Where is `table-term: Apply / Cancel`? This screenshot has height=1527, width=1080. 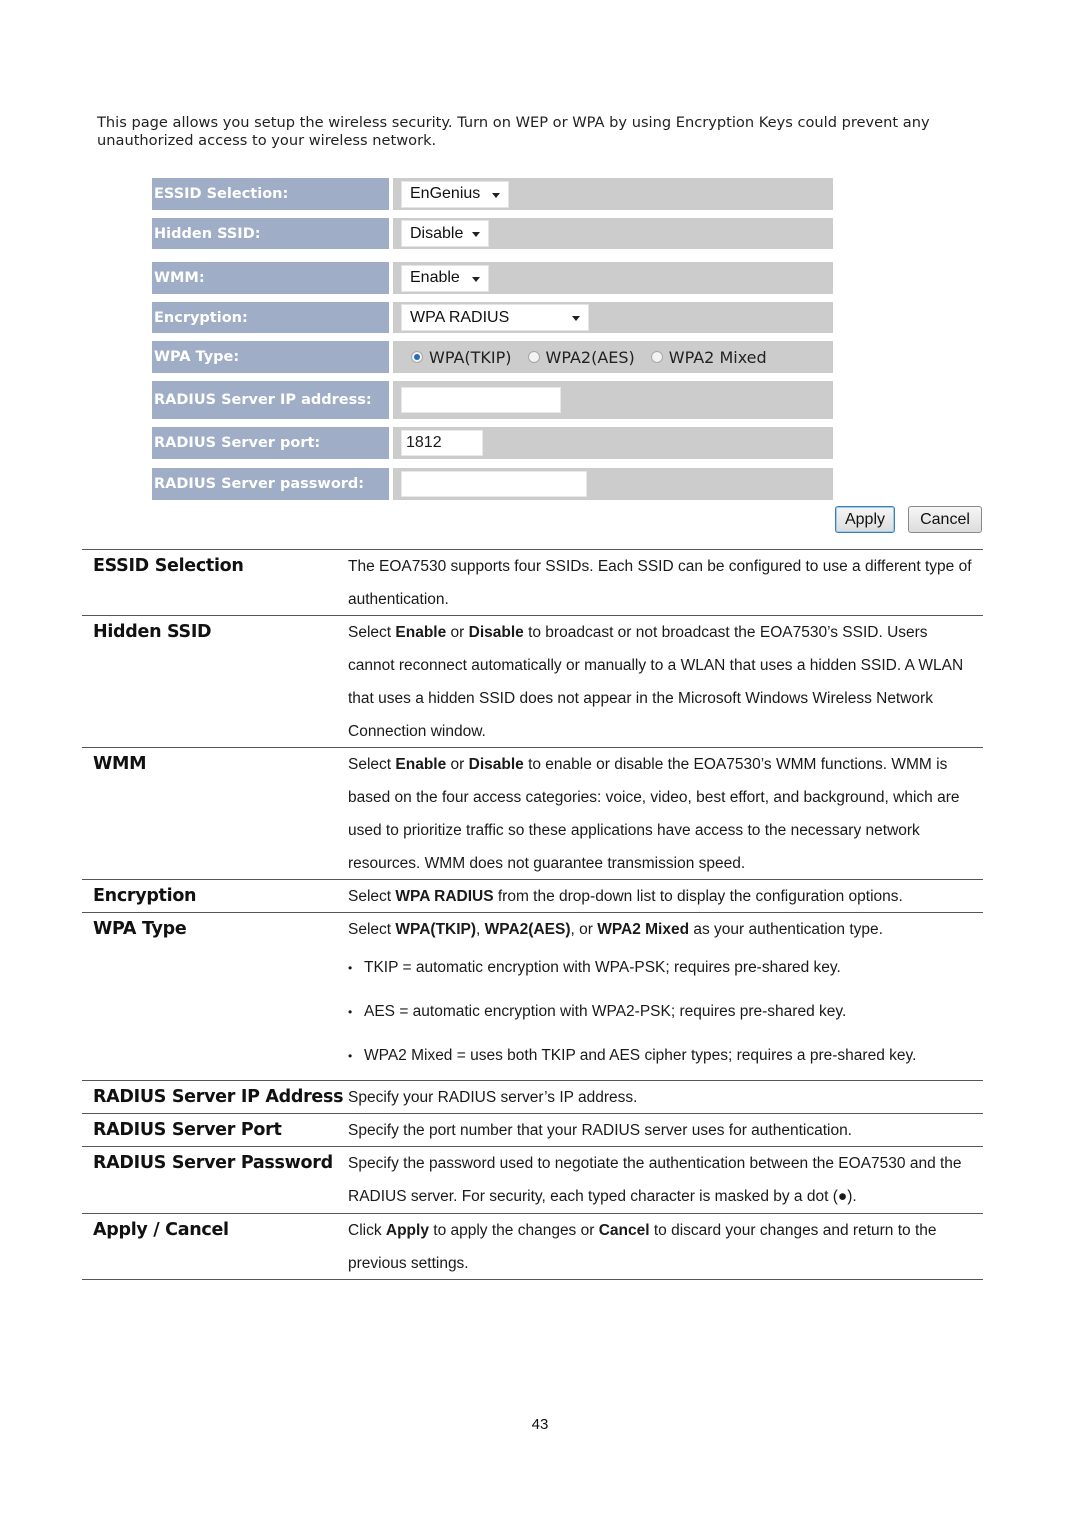 table-term: Apply / Cancel is located at coordinates (161, 1230).